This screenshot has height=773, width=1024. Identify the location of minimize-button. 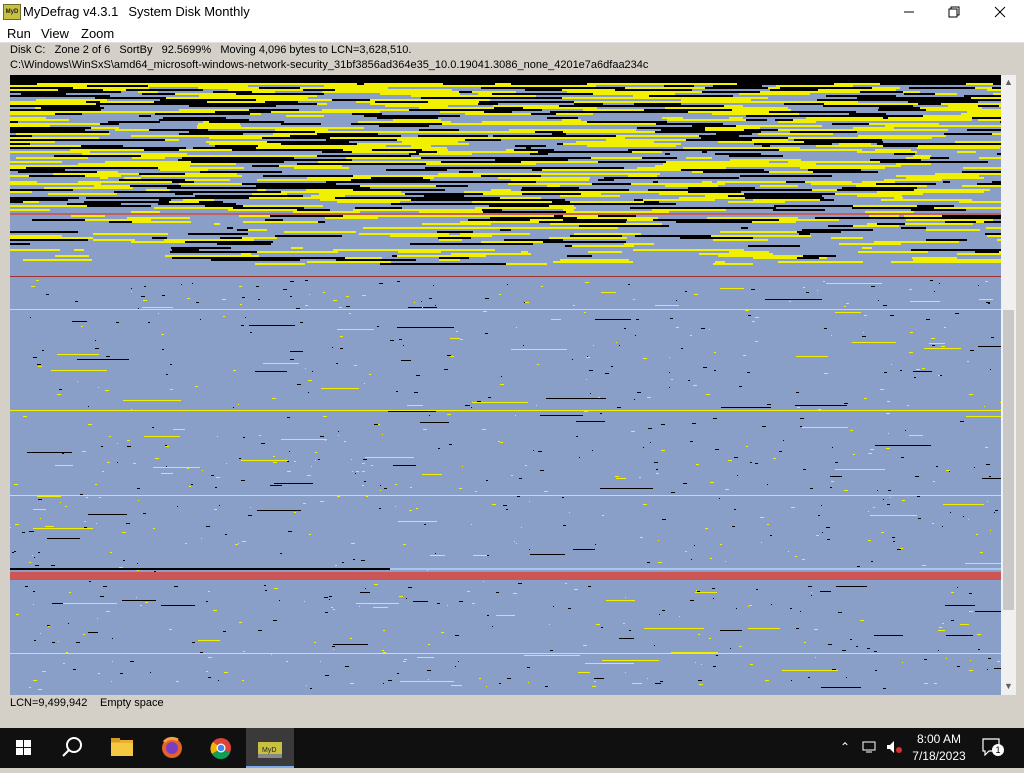
(908, 12).